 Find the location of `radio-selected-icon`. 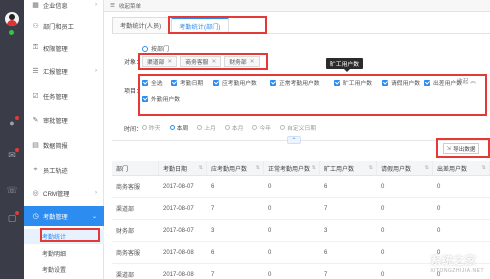

radio-selected-icon is located at coordinates (172, 127).